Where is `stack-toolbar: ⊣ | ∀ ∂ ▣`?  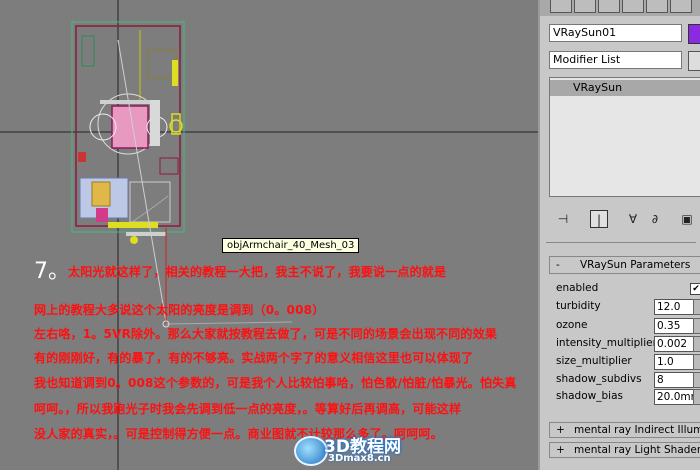 stack-toolbar: ⊣ | ∀ ∂ ▣ is located at coordinates (625, 220).